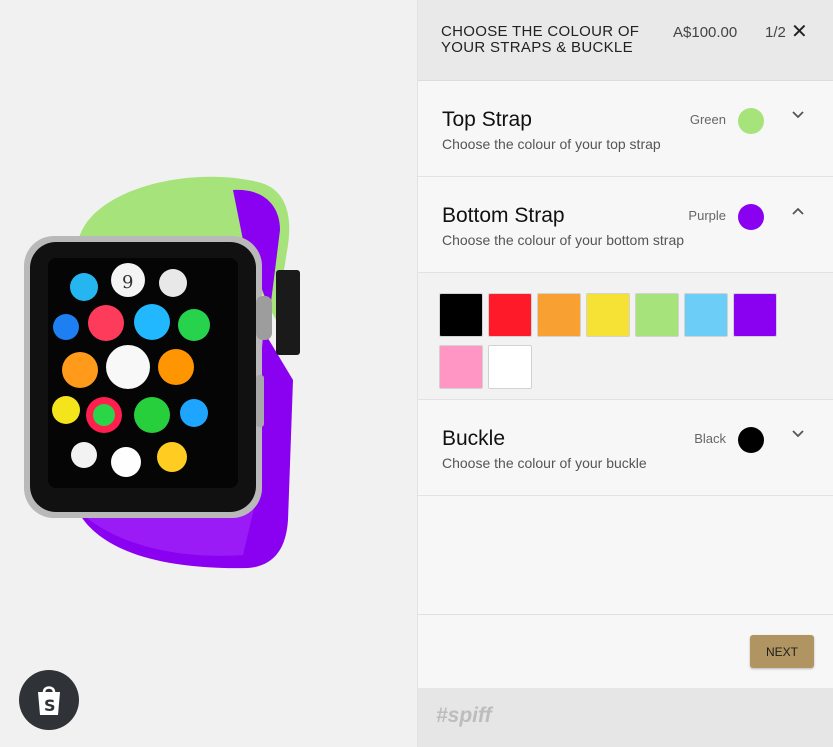  Describe the element at coordinates (657, 315) in the screenshot. I see `color-chip-green` at that location.